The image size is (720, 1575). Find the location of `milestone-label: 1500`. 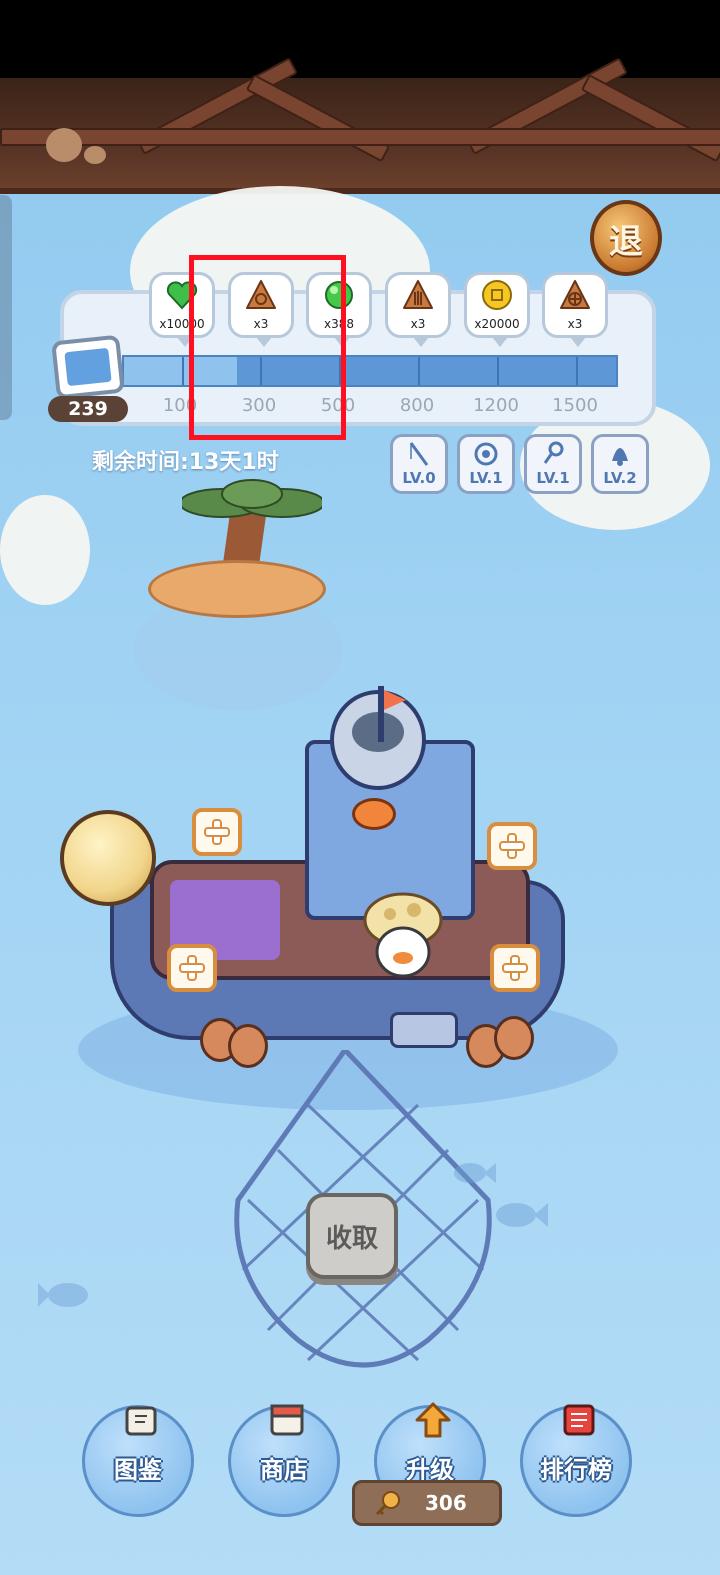

milestone-label: 1500 is located at coordinates (575, 405).